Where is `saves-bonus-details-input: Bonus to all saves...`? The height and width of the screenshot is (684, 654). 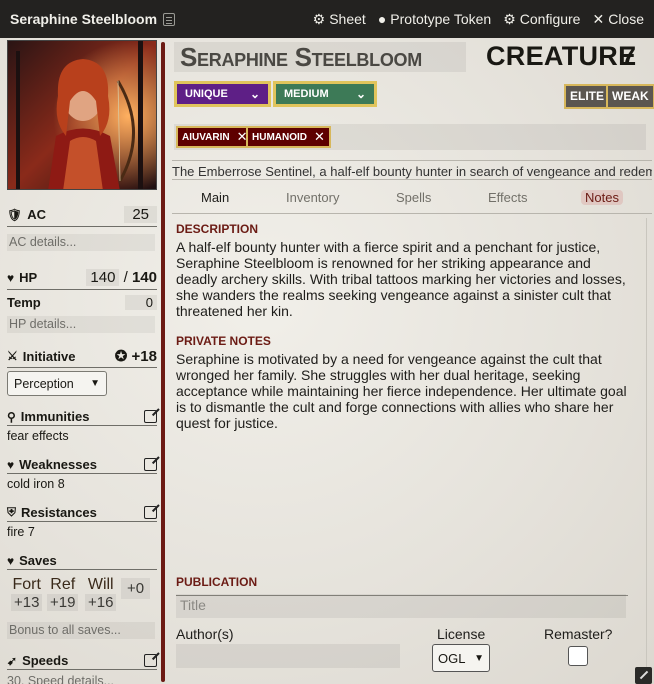
saves-bonus-details-input: Bonus to all saves... is located at coordinates (81, 630).